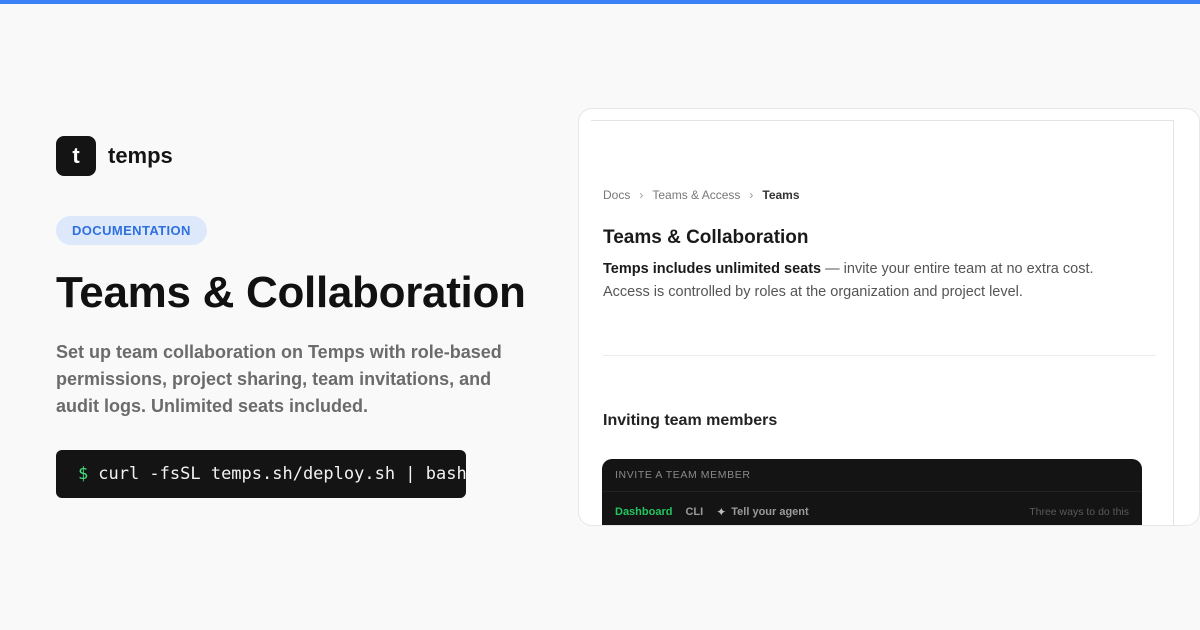  Describe the element at coordinates (76, 156) in the screenshot. I see `brand-logo: t` at that location.